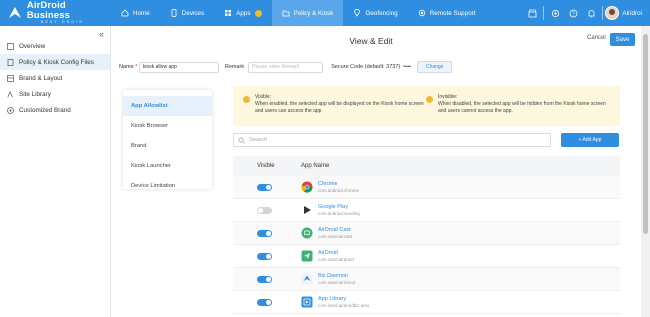  I want to click on apps-icon, so click(228, 13).